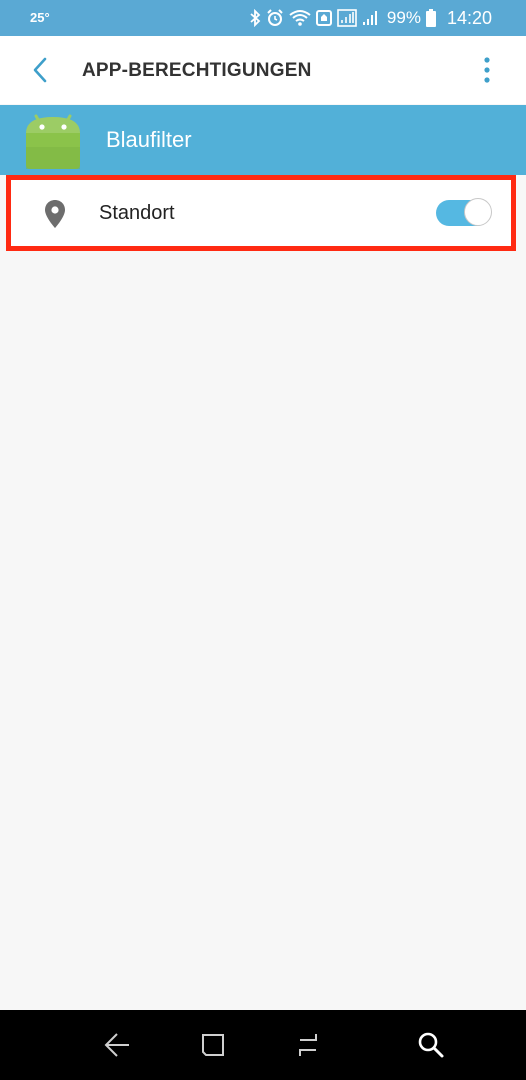 This screenshot has height=1080, width=526. What do you see at coordinates (255, 18) in the screenshot?
I see `bluetooth-icon` at bounding box center [255, 18].